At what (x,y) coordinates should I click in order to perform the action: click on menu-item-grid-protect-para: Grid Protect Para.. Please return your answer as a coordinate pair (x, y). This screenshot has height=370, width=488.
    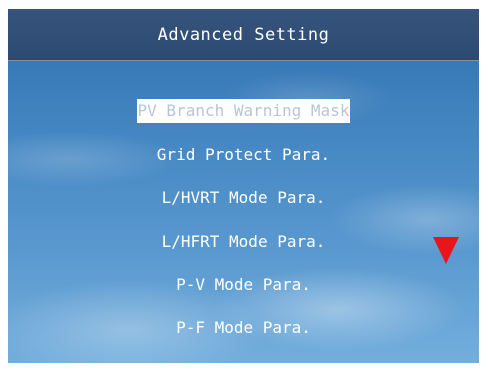
    Looking at the image, I should click on (243, 155).